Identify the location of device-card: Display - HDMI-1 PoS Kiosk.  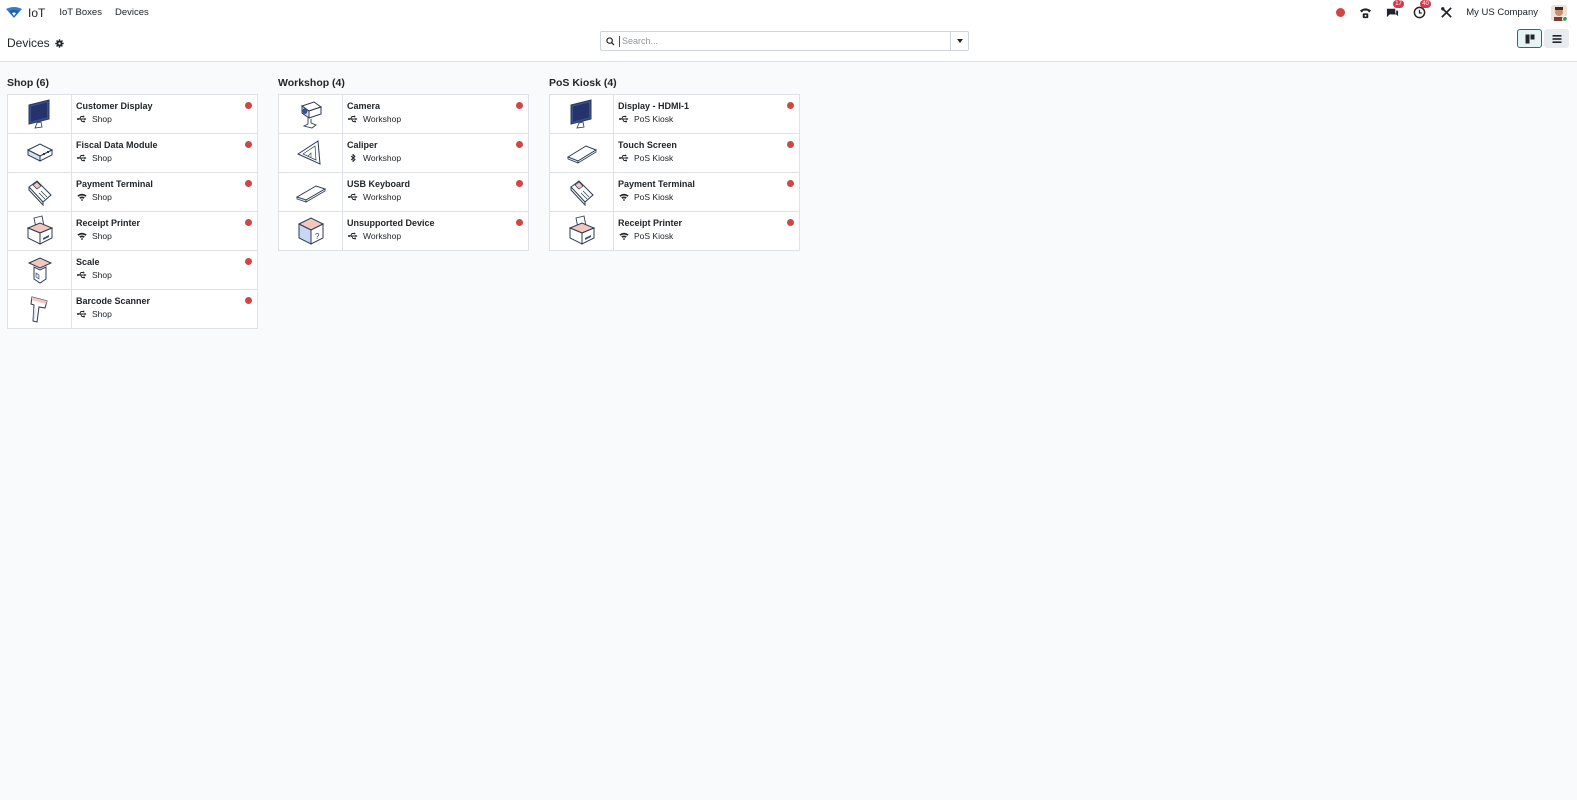
(674, 114).